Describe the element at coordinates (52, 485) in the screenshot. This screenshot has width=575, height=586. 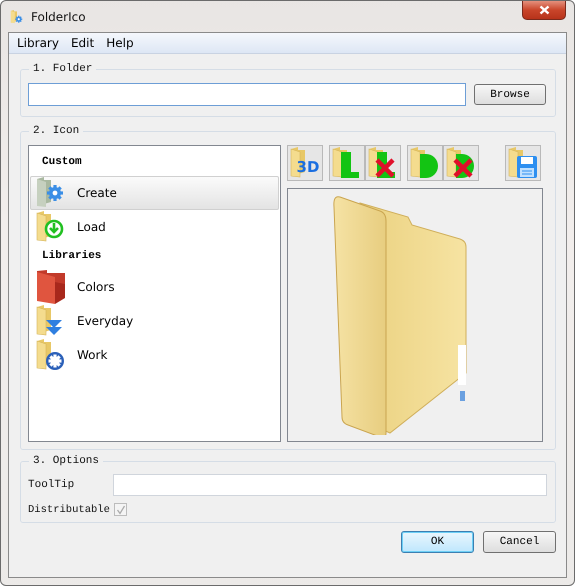
I see `field-label: ToolTip` at that location.